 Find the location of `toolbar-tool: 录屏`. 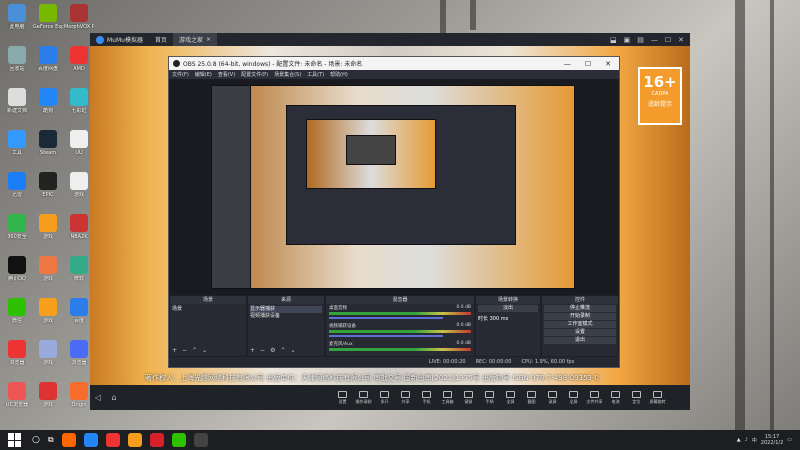

toolbar-tool: 录屏 is located at coordinates (552, 397).